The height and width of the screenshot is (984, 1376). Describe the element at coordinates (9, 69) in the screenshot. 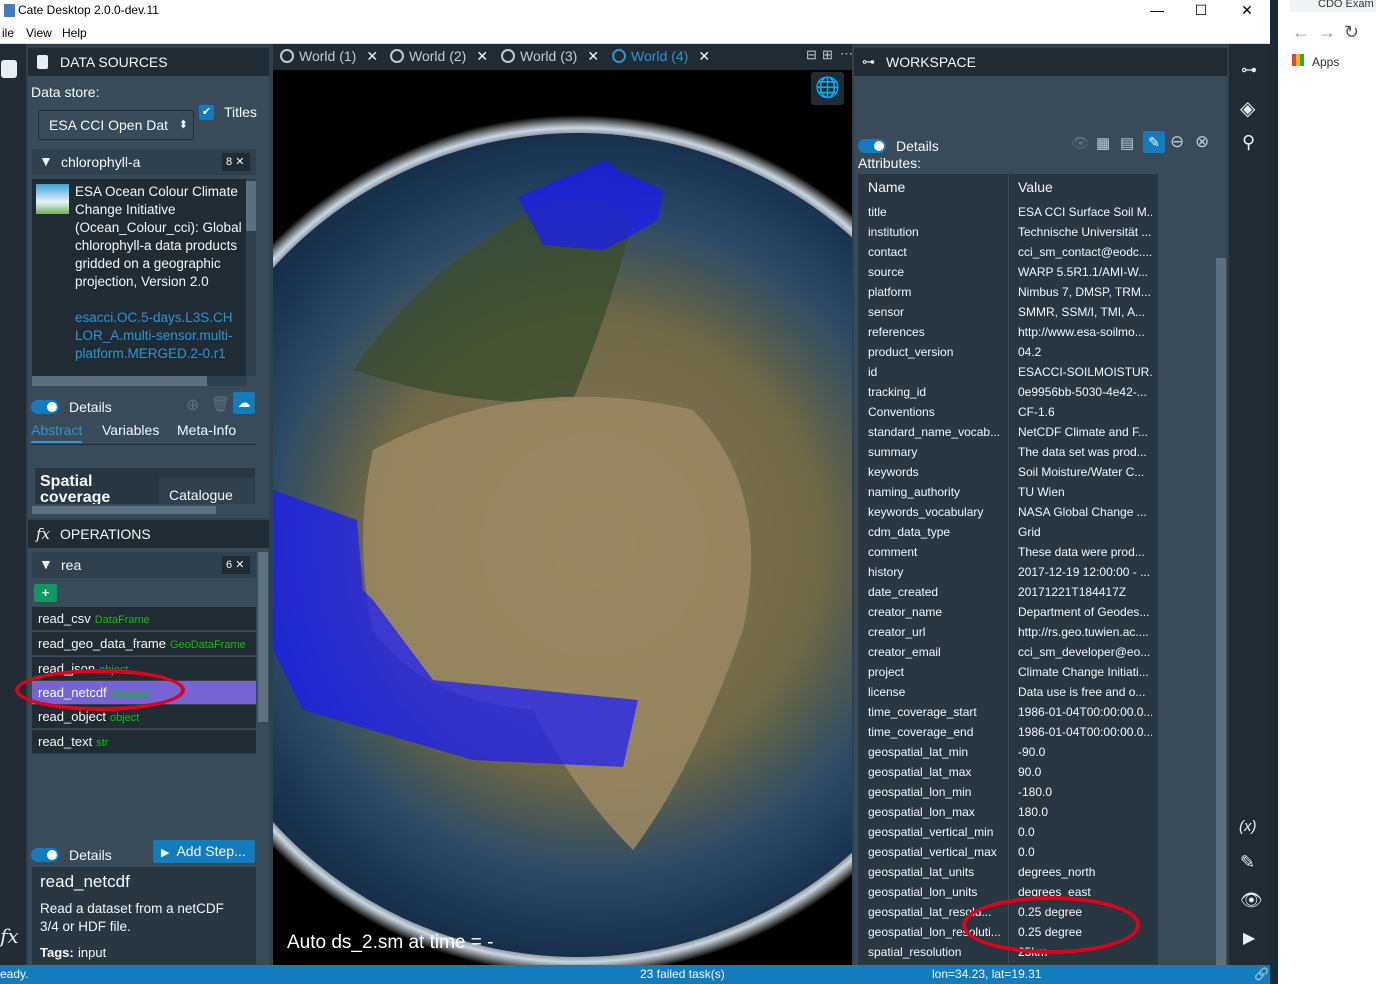

I see `database-icon` at that location.